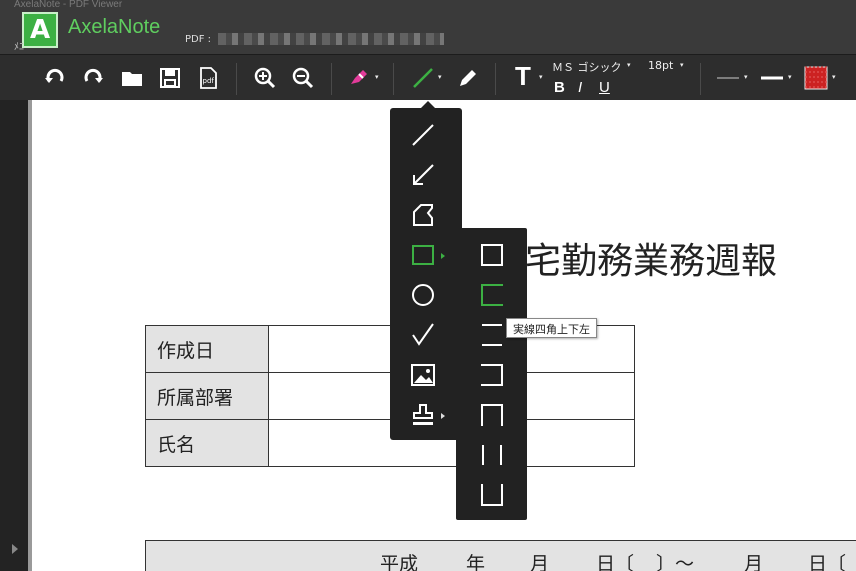 The width and height of the screenshot is (856, 571). I want to click on line-style-dropdown: ▾, so click(746, 77).